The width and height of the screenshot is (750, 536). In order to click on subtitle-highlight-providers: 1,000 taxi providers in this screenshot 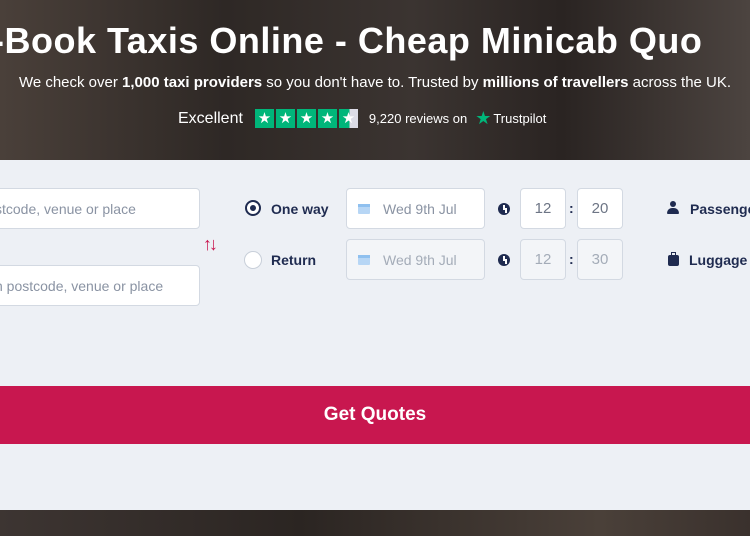, I will do `click(192, 82)`.